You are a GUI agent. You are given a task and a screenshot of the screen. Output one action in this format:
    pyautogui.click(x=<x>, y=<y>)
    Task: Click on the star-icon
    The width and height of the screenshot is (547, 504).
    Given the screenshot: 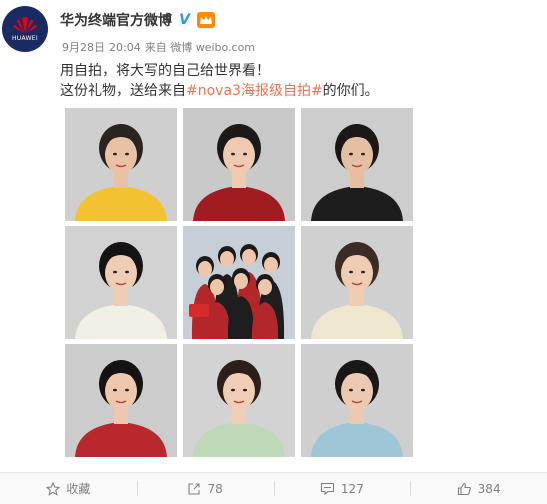 What is the action you would take?
    pyautogui.click(x=53, y=488)
    